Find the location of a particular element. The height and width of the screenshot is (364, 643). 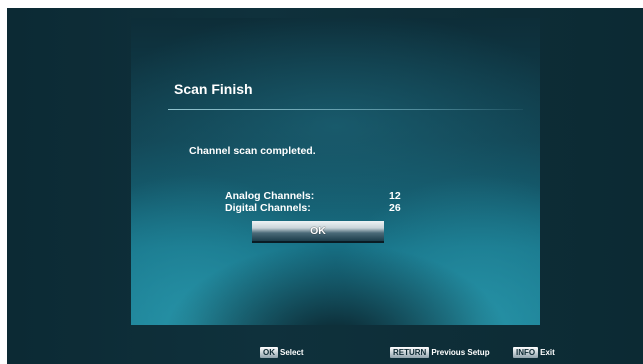

ok-key-badge: OK is located at coordinates (269, 352).